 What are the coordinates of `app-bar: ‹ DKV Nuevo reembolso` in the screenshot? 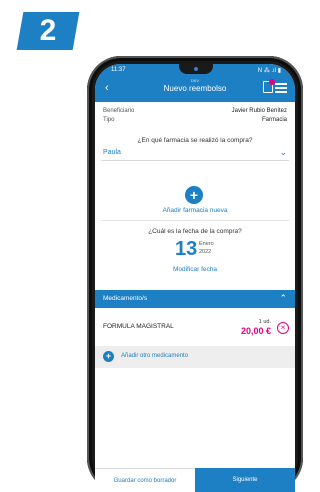 It's located at (195, 90).